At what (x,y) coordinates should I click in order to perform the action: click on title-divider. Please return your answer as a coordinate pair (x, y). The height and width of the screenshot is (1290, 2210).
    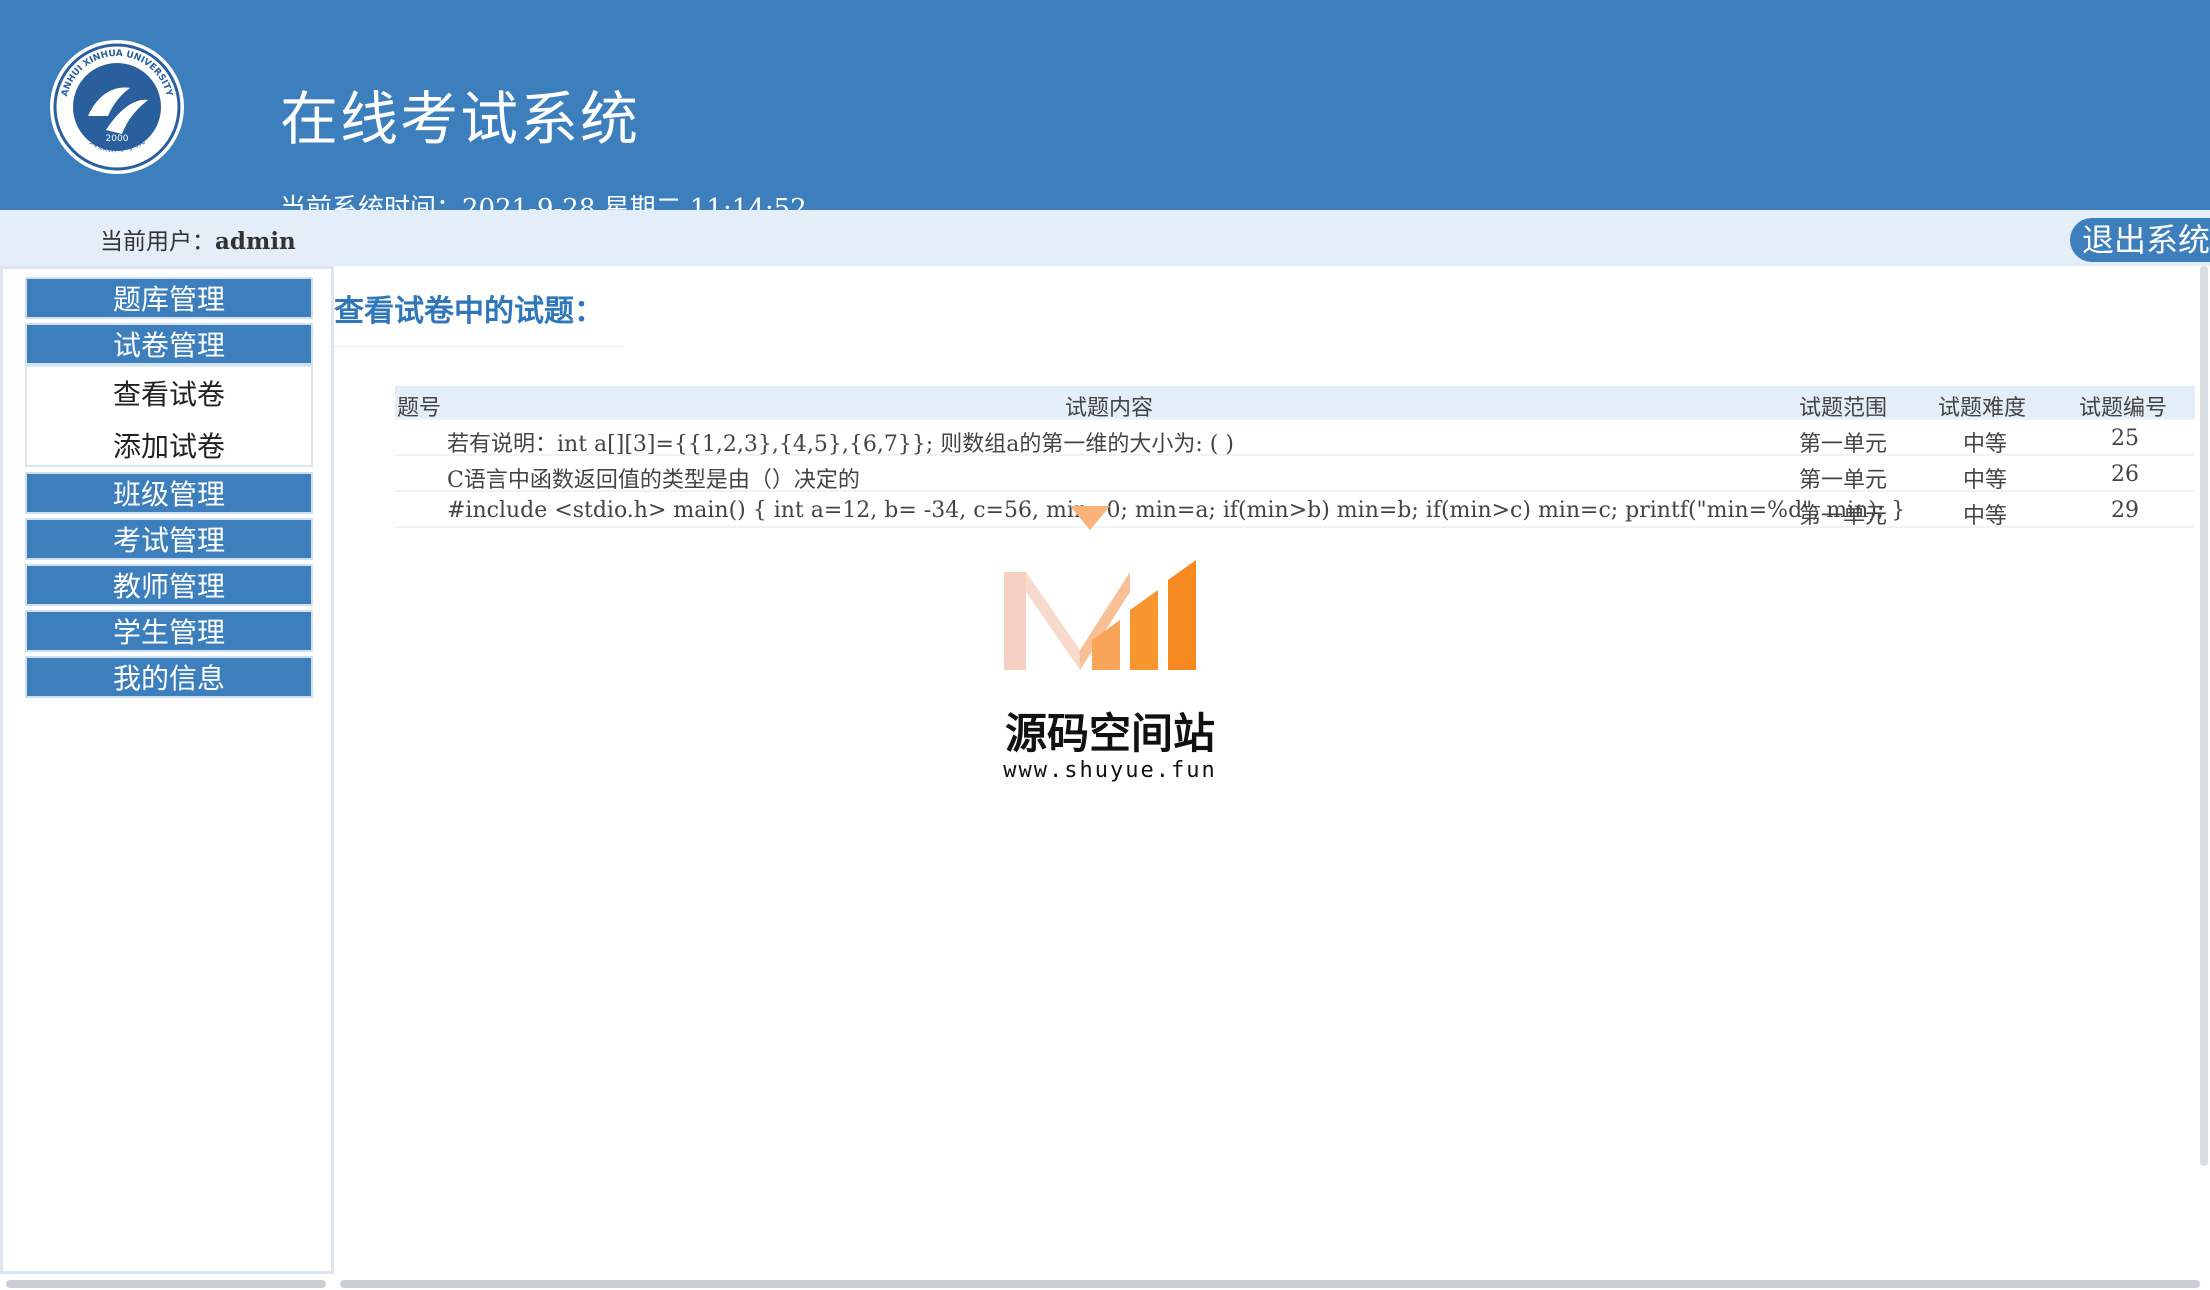
    Looking at the image, I should click on (479, 346).